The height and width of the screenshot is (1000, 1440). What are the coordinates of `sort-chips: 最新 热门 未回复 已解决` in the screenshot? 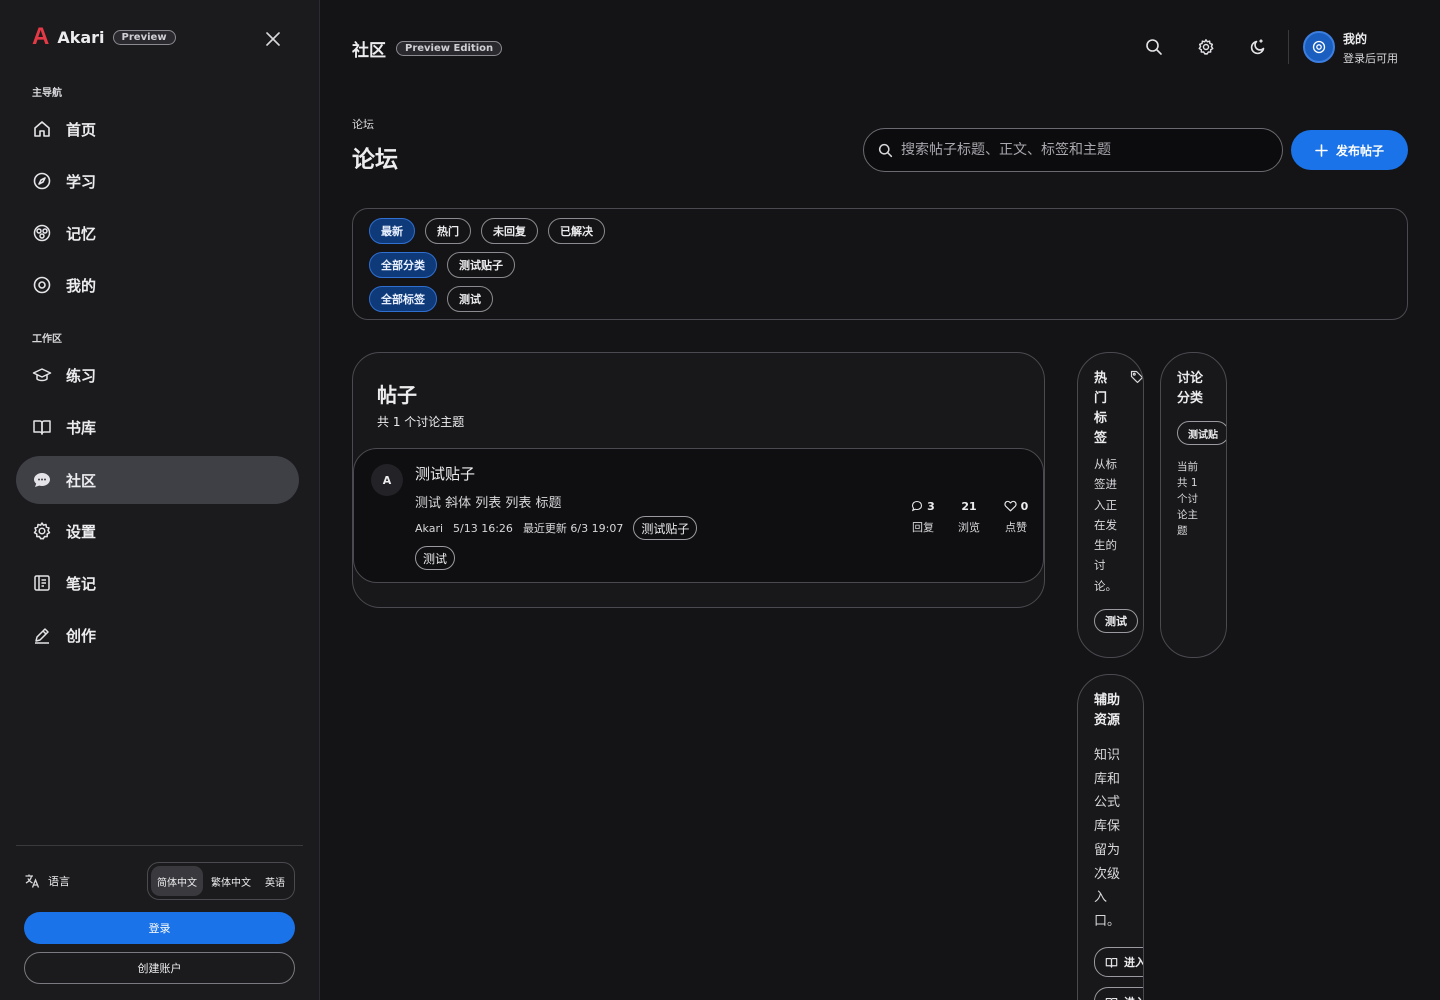 It's located at (487, 231).